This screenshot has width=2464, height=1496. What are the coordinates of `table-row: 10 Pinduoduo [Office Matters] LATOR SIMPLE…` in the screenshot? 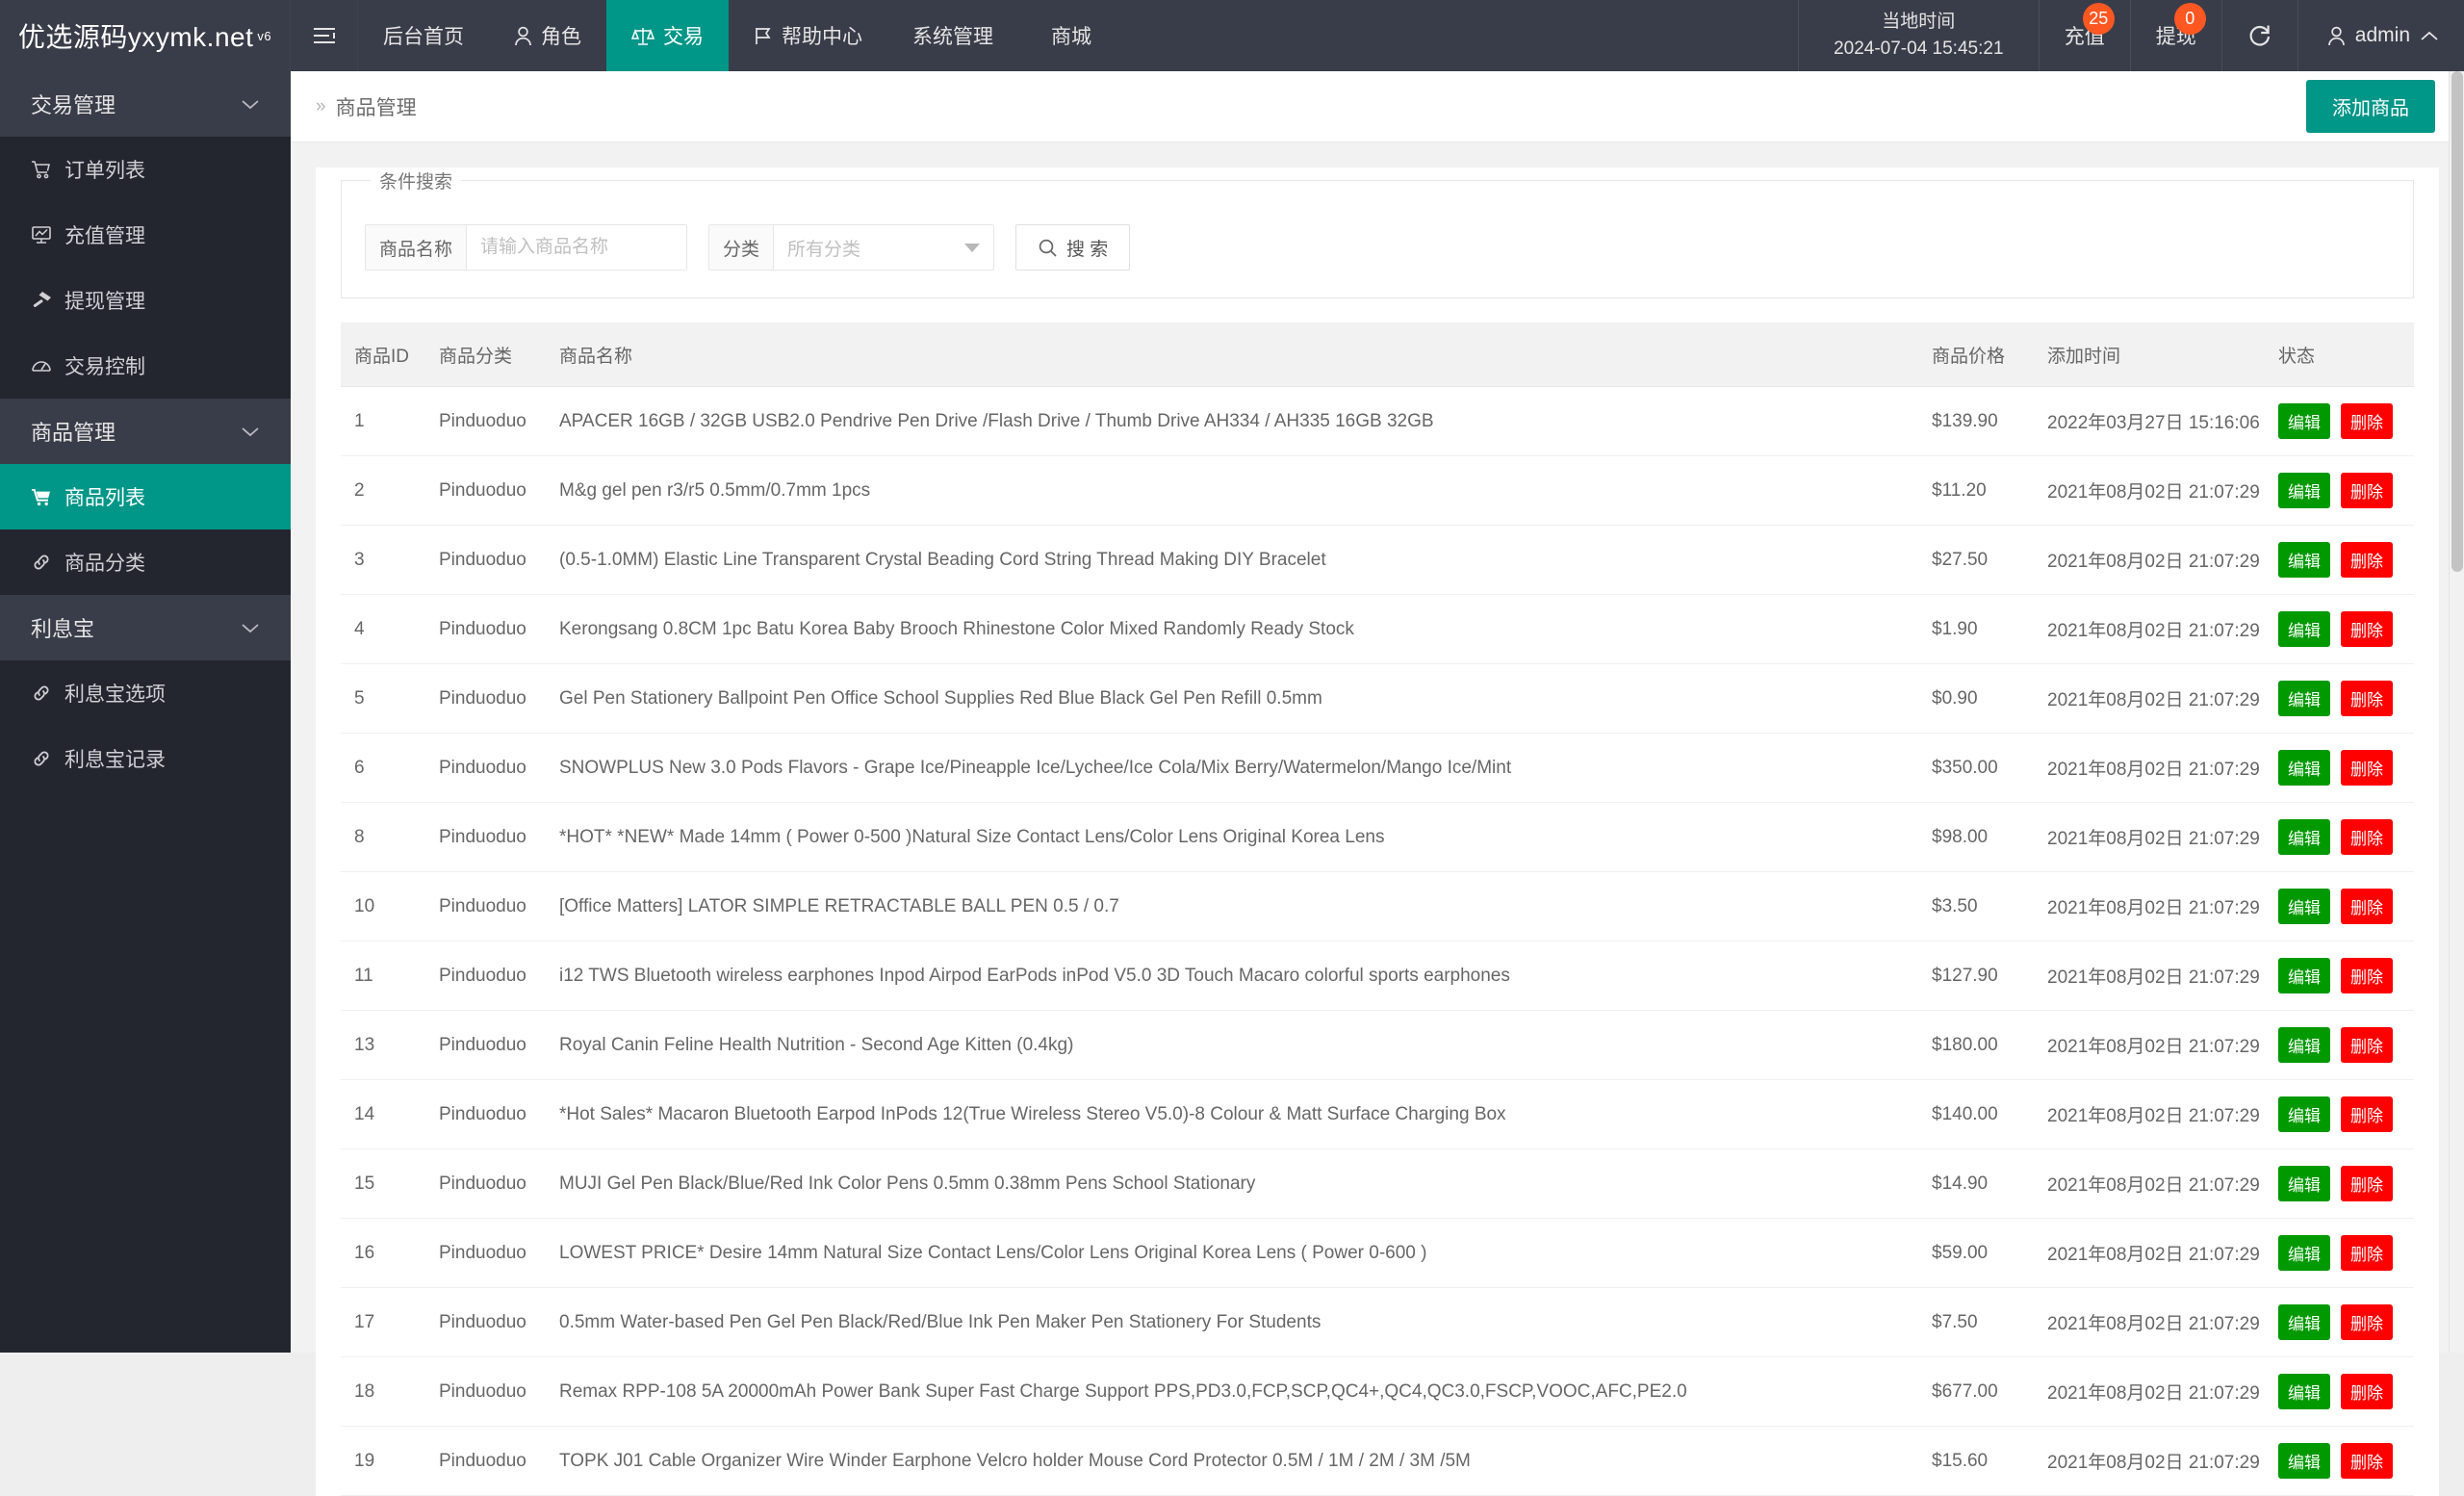 It's located at (1377, 906).